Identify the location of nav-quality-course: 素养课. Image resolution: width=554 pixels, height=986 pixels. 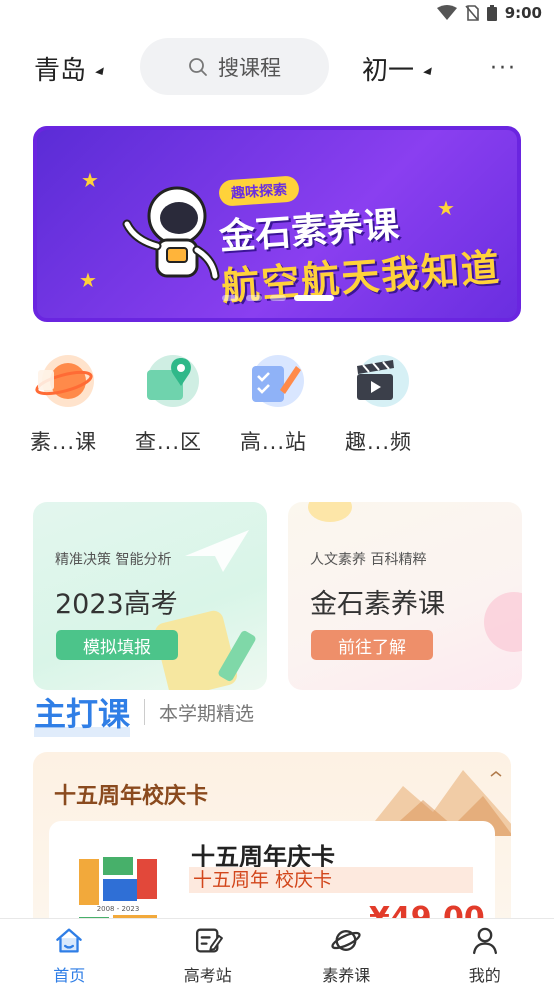
(346, 952).